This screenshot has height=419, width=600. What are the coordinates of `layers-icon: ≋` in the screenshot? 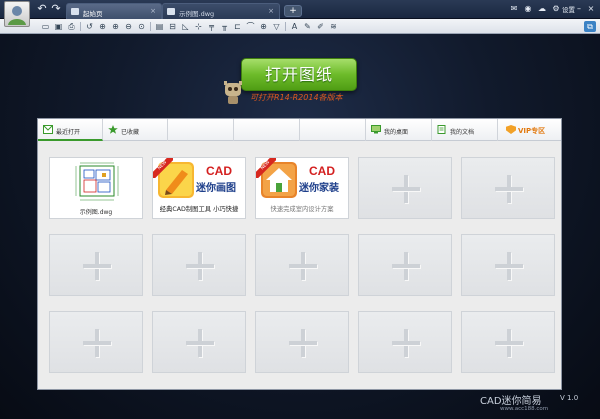 It's located at (333, 26).